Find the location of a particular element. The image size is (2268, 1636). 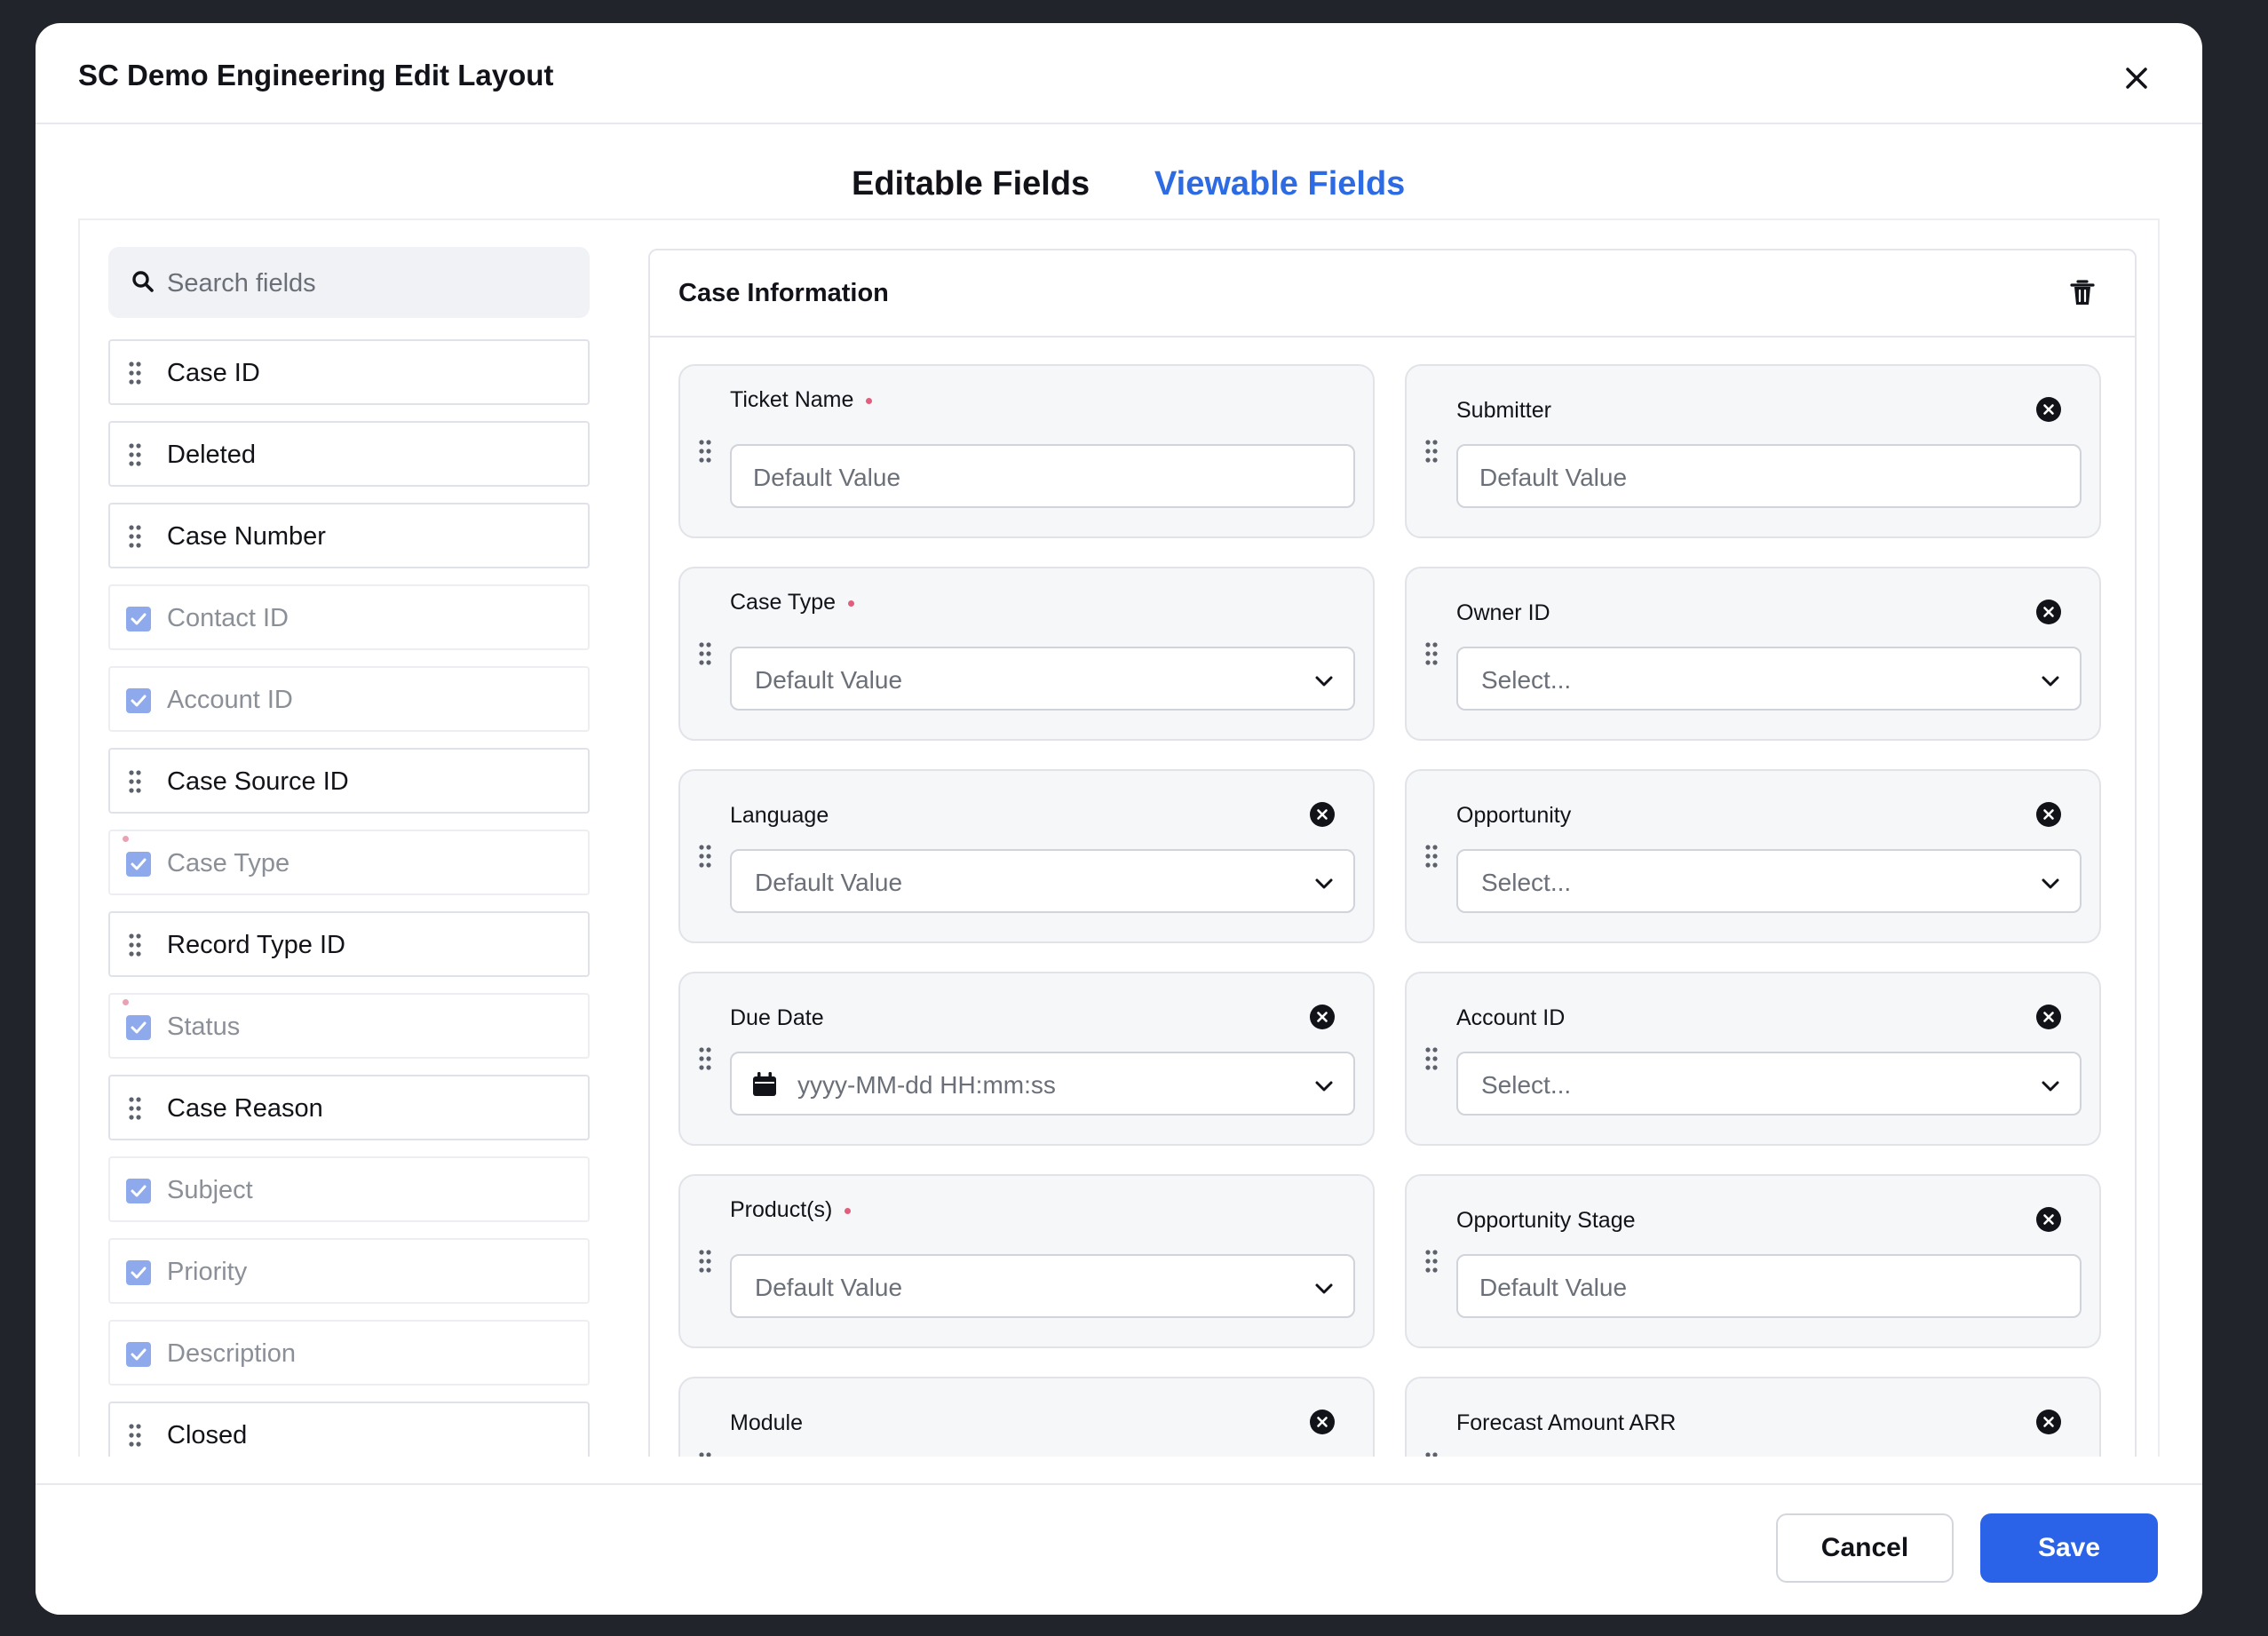

field-list-item: Deleted is located at coordinates (349, 454).